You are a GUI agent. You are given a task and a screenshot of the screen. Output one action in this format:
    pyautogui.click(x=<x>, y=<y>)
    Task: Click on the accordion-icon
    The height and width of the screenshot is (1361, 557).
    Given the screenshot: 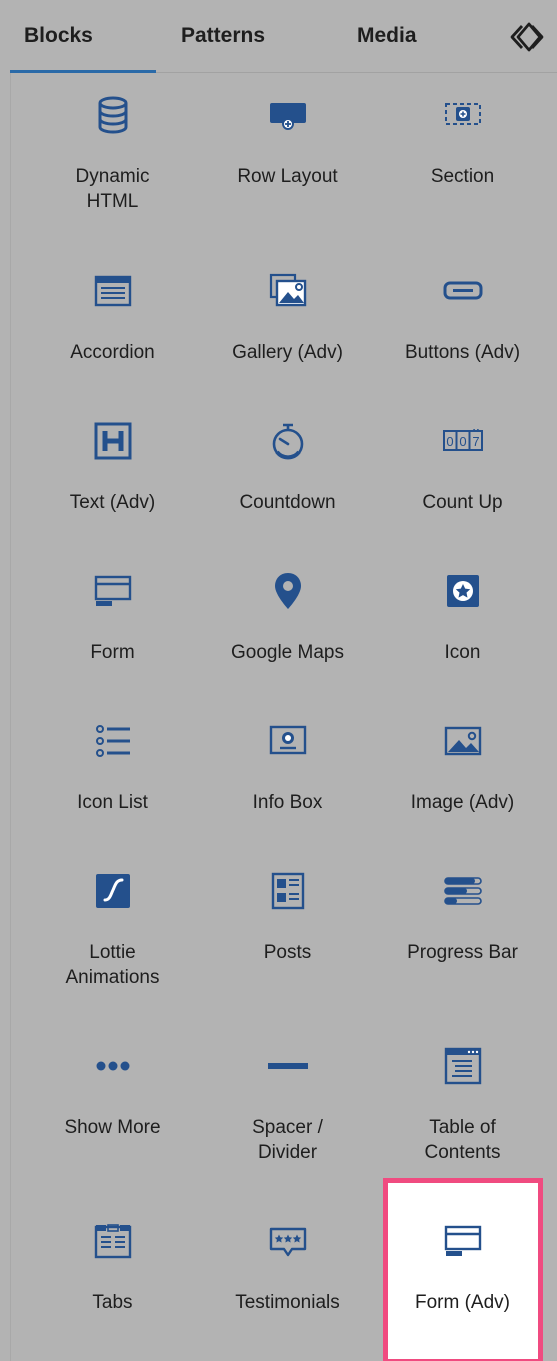 What is the action you would take?
    pyautogui.click(x=112, y=291)
    